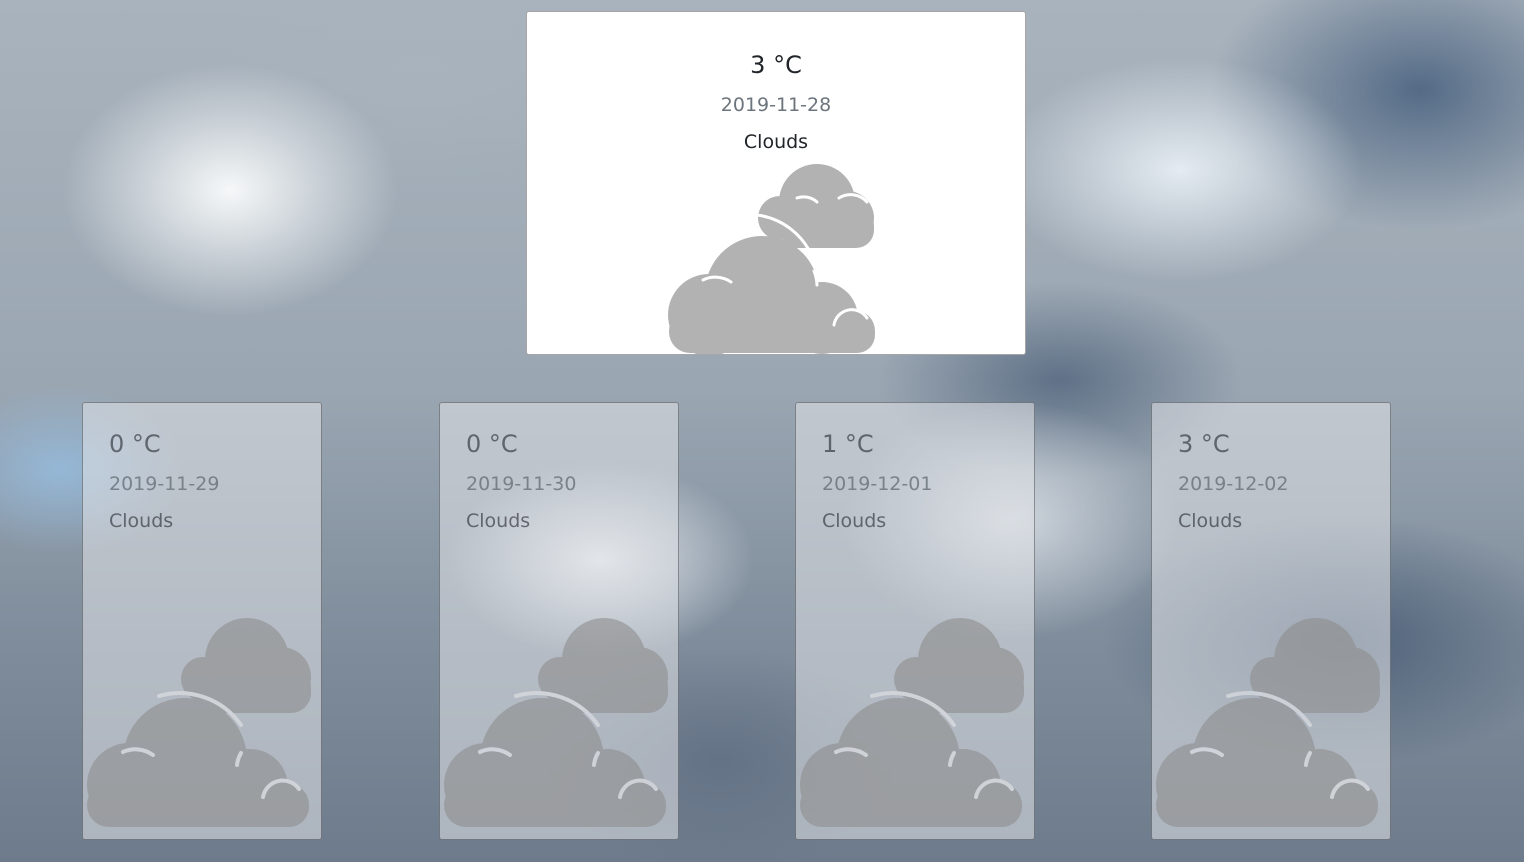  Describe the element at coordinates (877, 484) in the screenshot. I see `forecast-date: 2019-12-01` at that location.